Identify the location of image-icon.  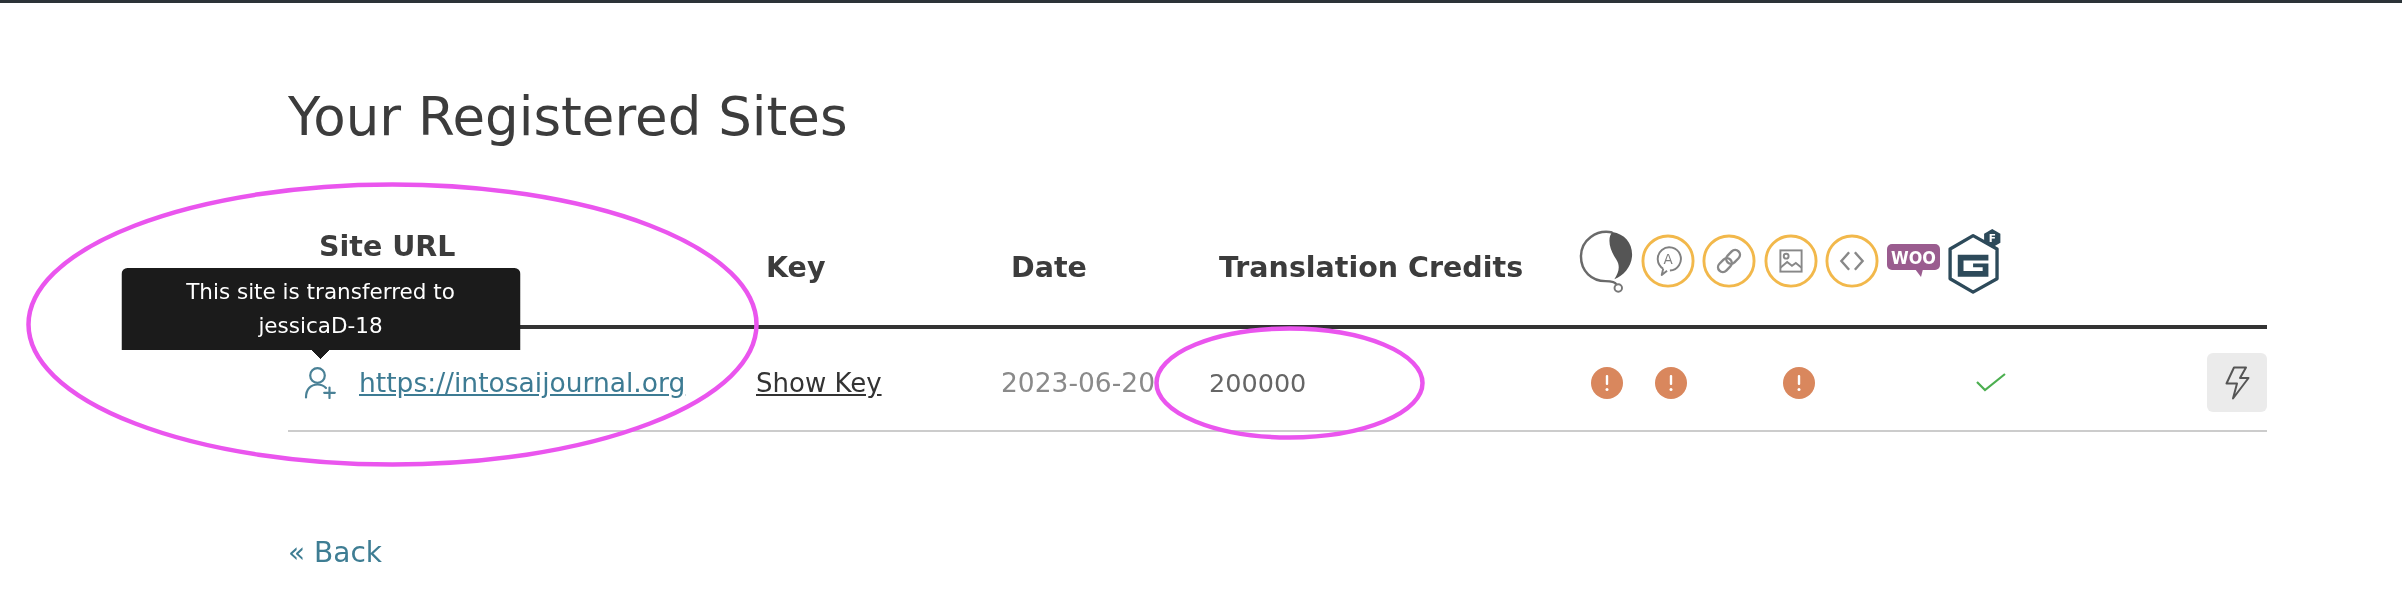
(1790, 260).